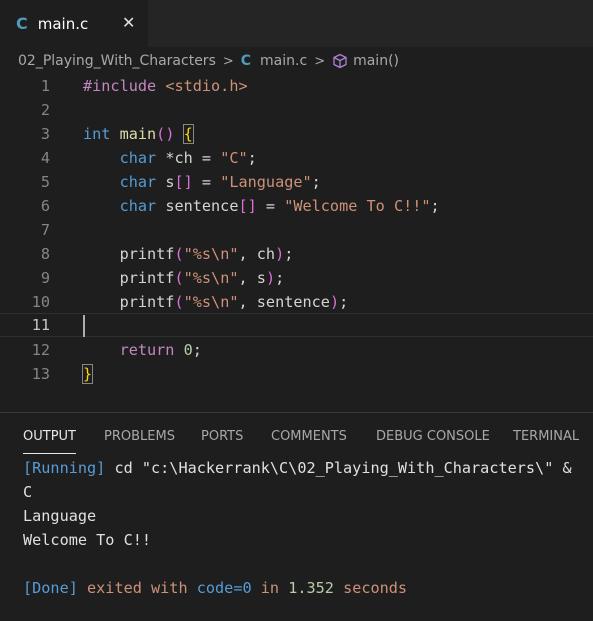 The height and width of the screenshot is (621, 593). I want to click on code-line: 7, so click(296, 230).